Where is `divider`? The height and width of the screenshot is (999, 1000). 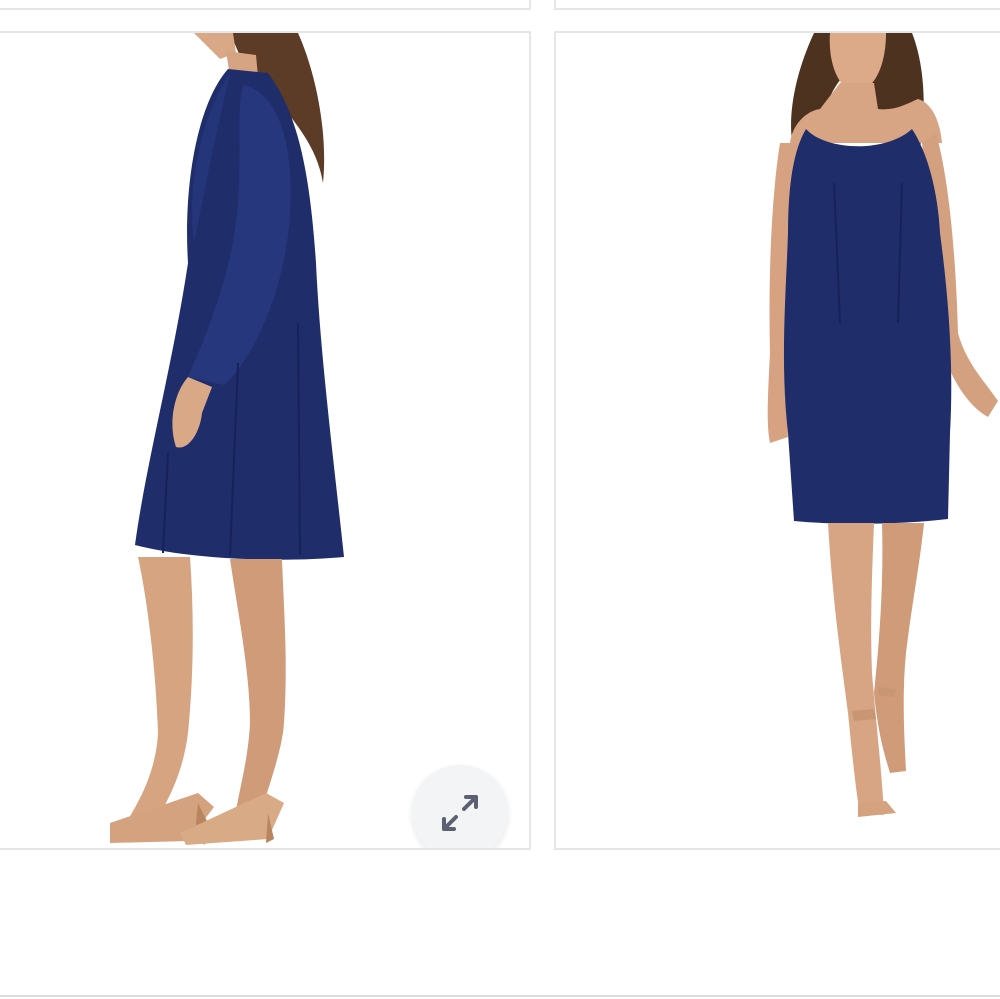 divider is located at coordinates (500, 996).